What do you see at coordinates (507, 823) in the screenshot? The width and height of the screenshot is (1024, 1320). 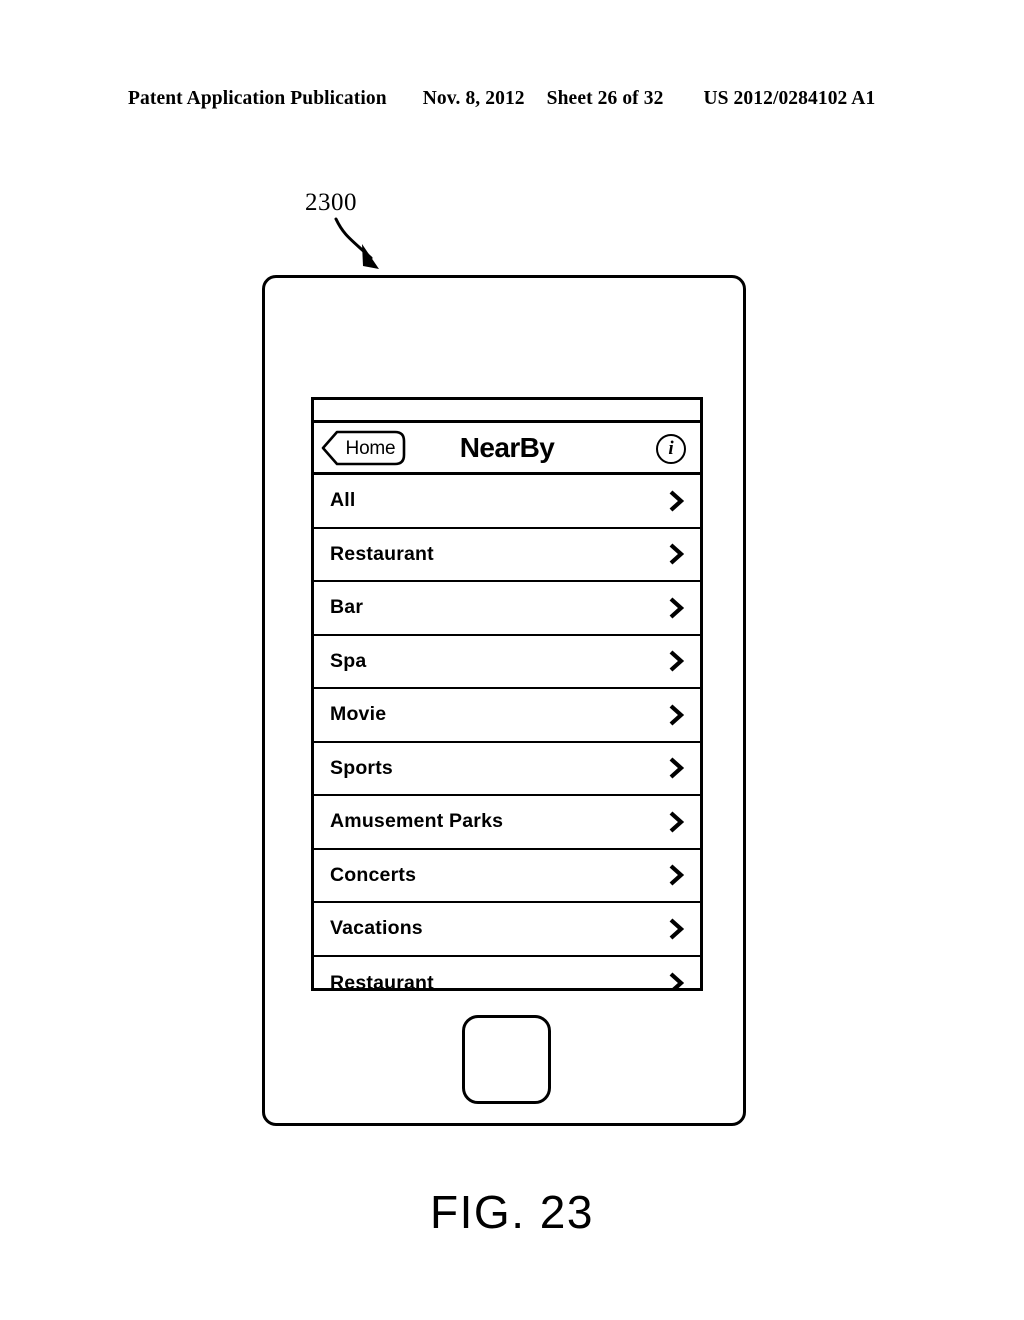 I see `list-item: Amusement Parks` at bounding box center [507, 823].